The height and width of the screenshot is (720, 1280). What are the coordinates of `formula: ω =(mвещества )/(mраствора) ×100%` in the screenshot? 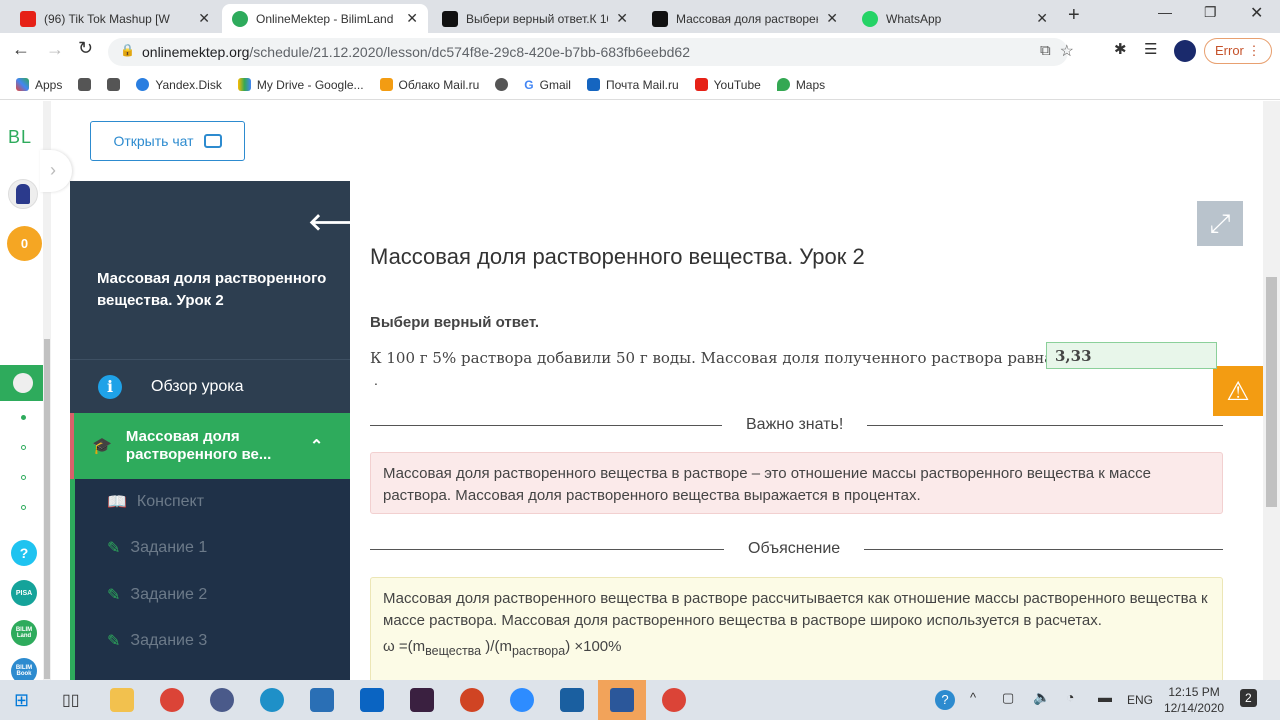 It's located at (796, 649).